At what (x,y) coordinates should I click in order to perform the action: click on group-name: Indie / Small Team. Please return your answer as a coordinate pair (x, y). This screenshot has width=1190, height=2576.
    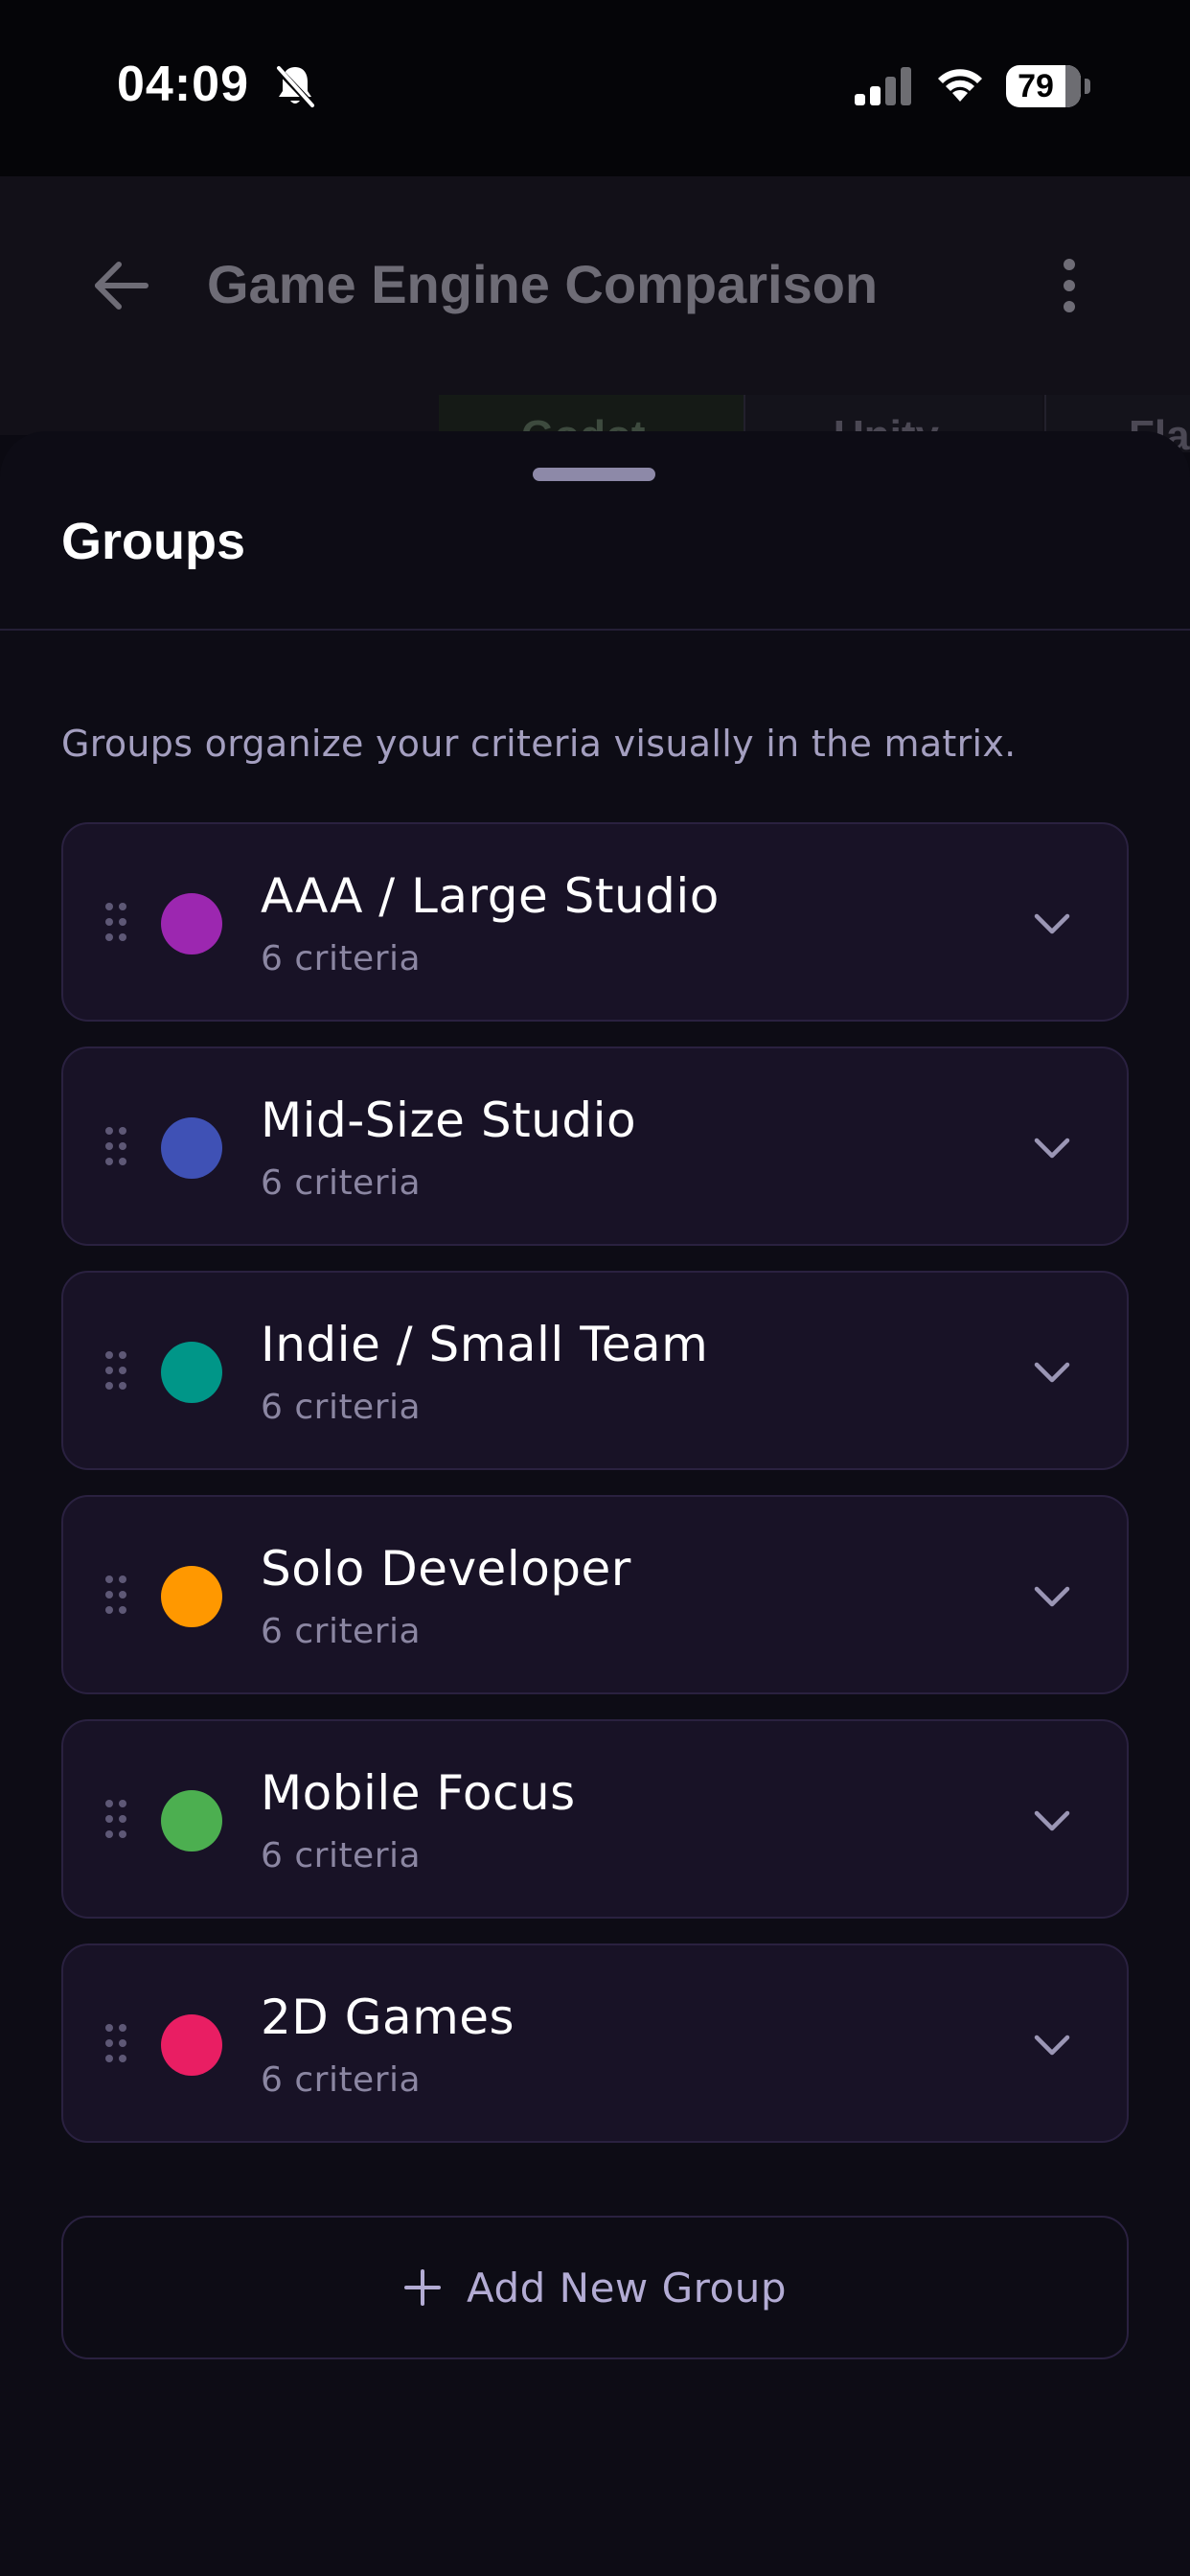
    Looking at the image, I should click on (485, 1344).